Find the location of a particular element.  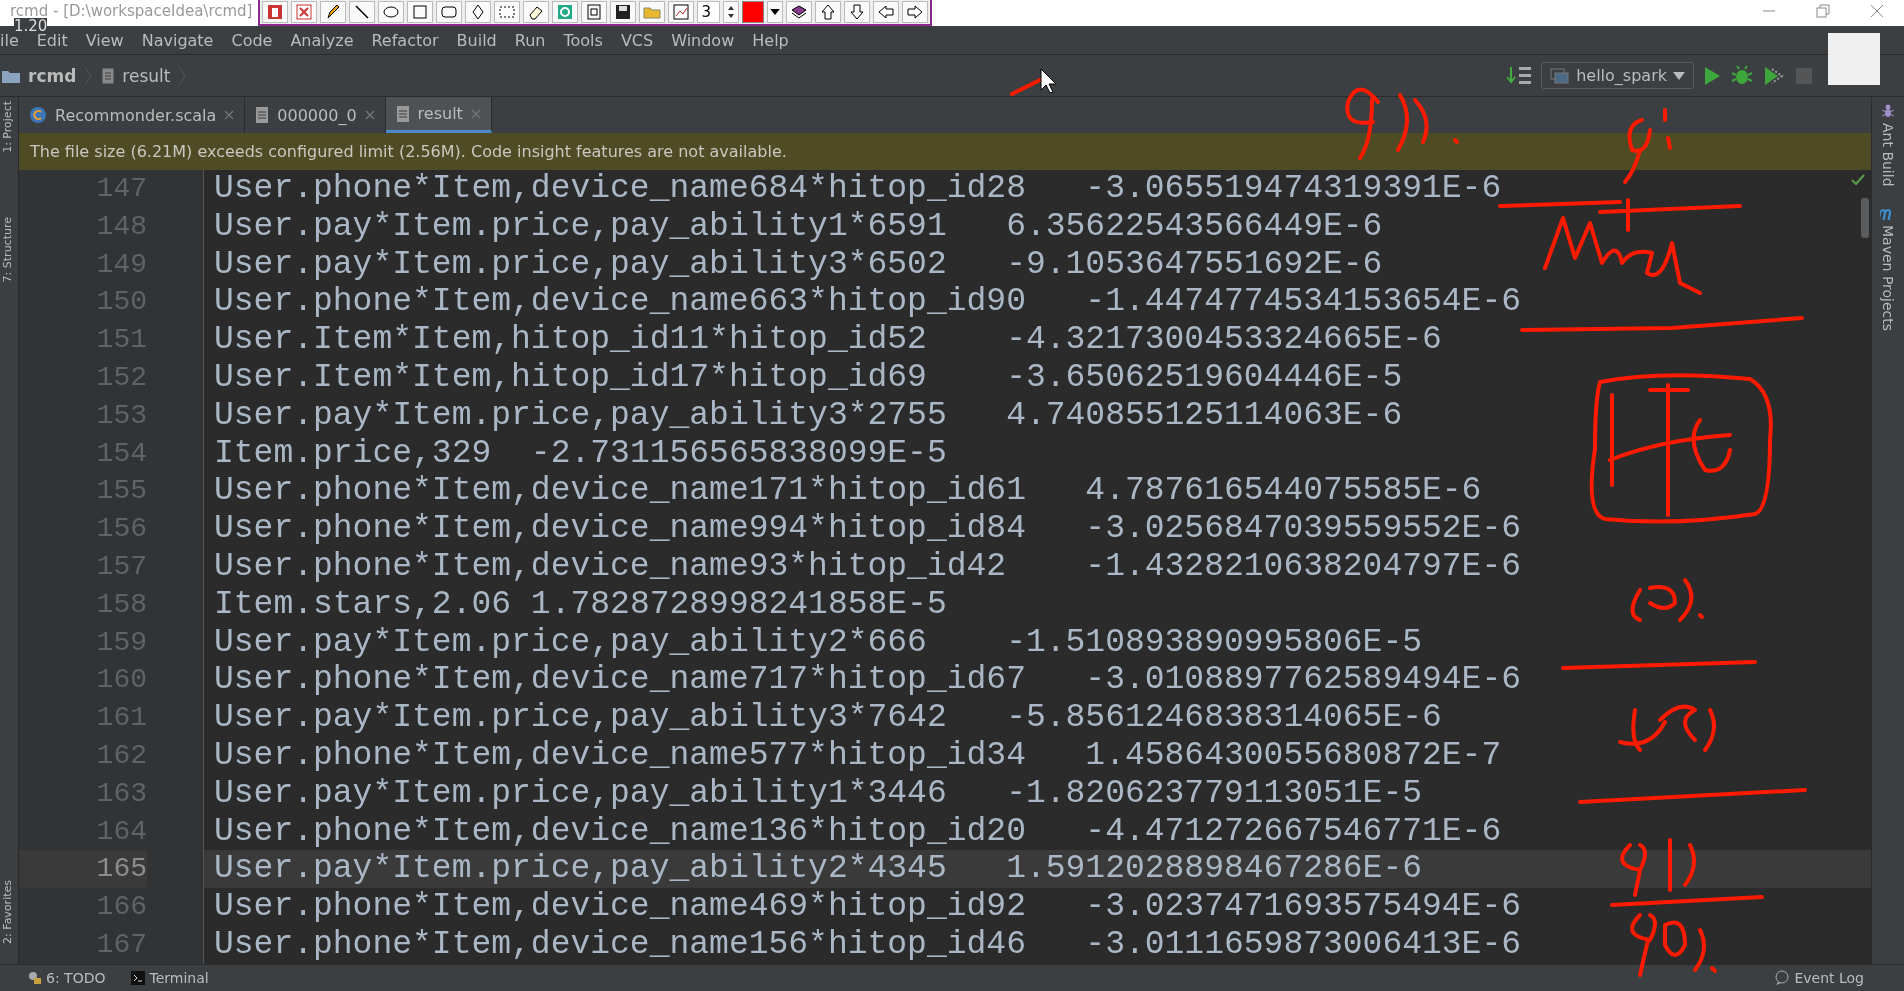

tool-window-button: 6: TODO is located at coordinates (67, 978).